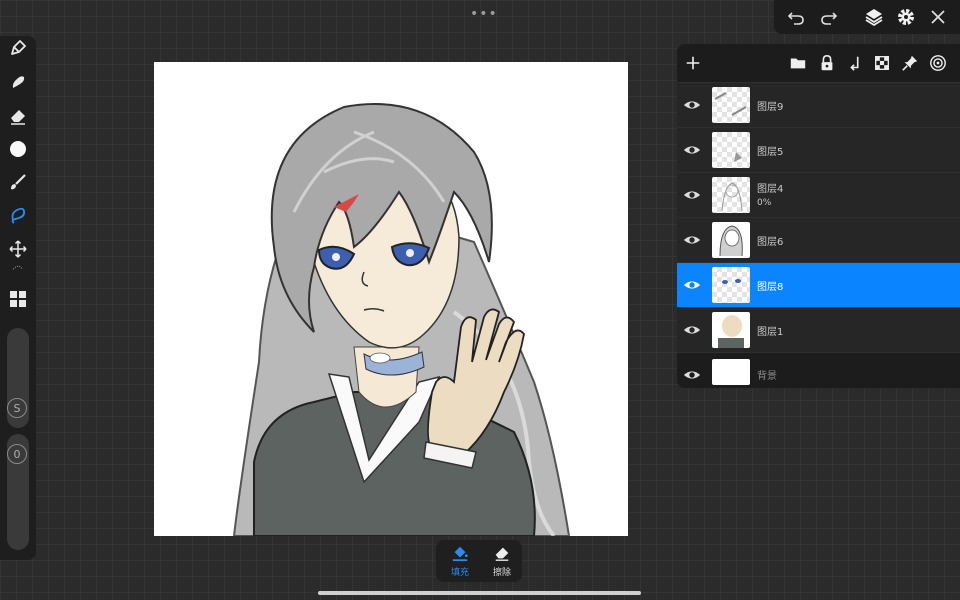  Describe the element at coordinates (459, 573) in the screenshot. I see `fill-label: 填充` at that location.